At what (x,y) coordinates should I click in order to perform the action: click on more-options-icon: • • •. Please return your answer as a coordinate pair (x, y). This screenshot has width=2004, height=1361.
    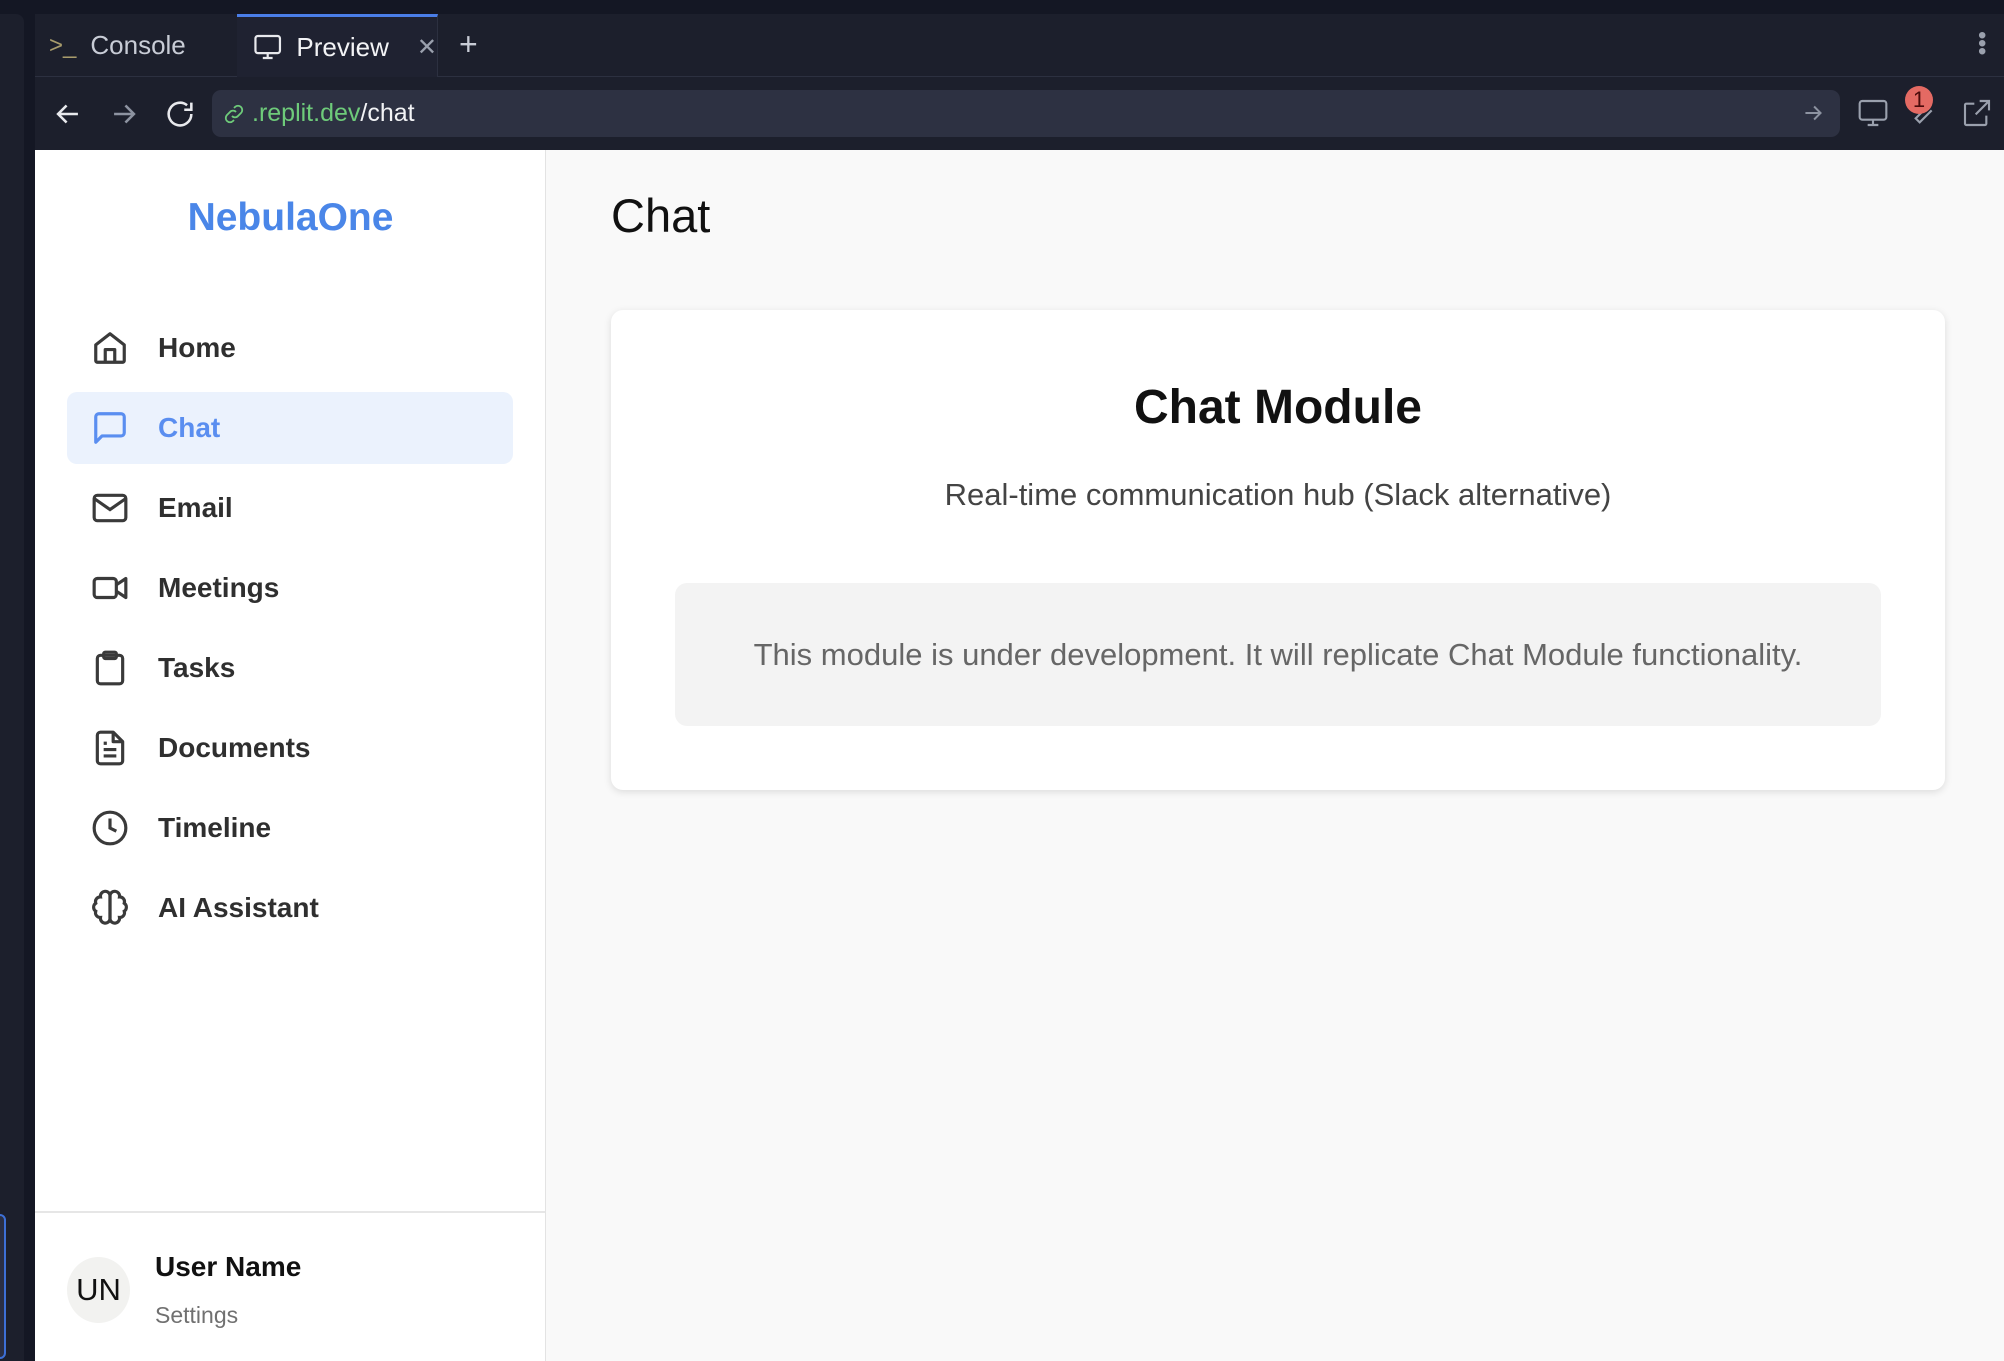
    Looking at the image, I should click on (1982, 44).